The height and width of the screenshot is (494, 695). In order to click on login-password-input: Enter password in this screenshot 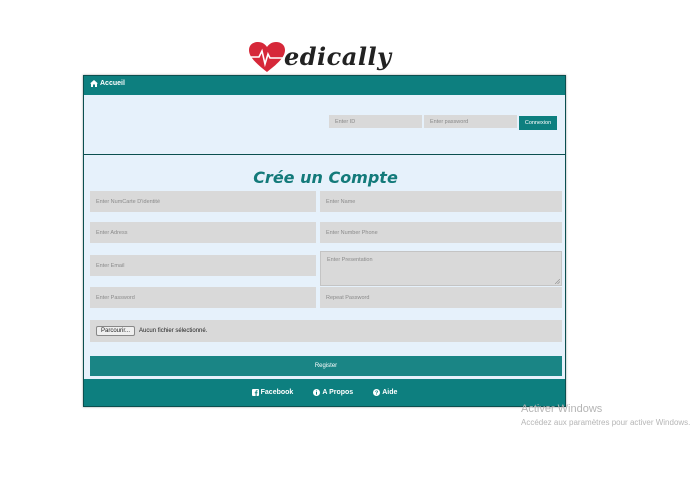, I will do `click(470, 121)`.